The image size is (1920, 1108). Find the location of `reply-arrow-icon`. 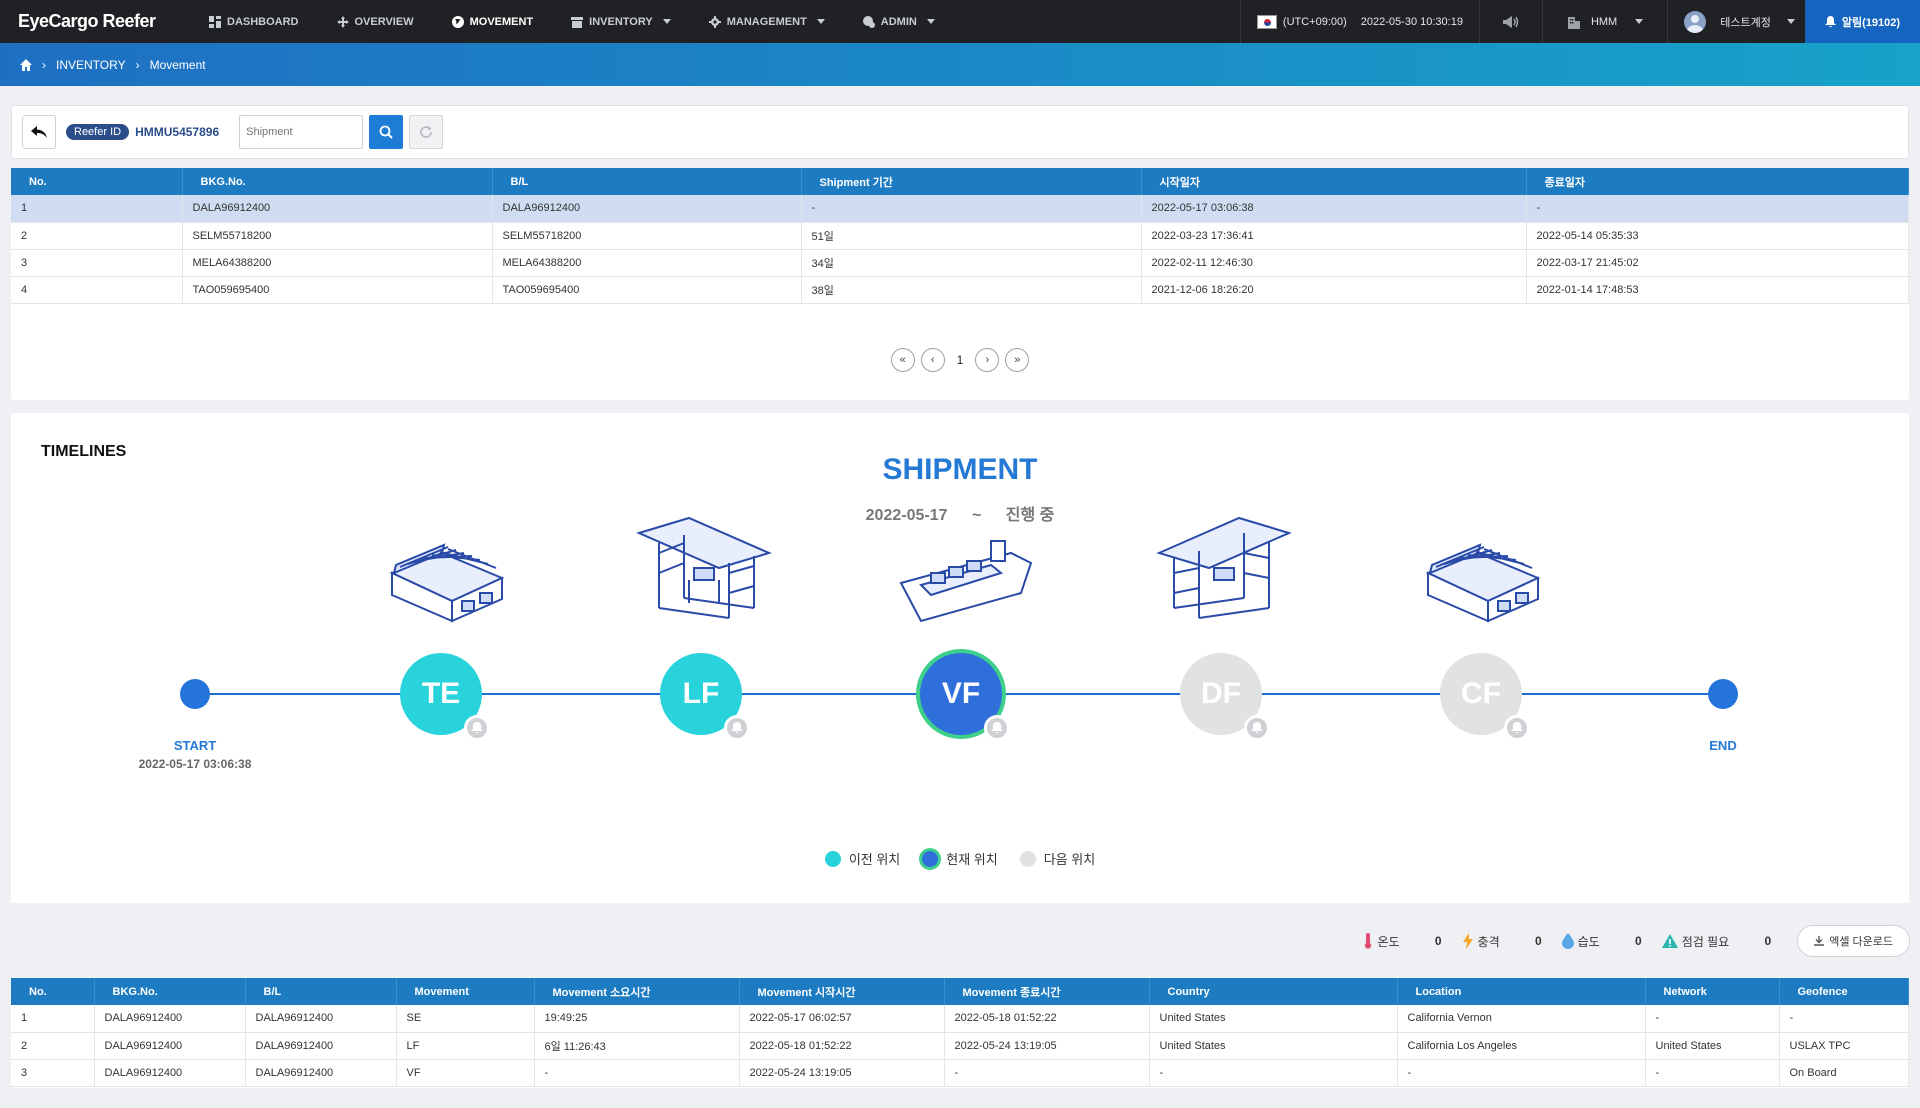

reply-arrow-icon is located at coordinates (39, 132).